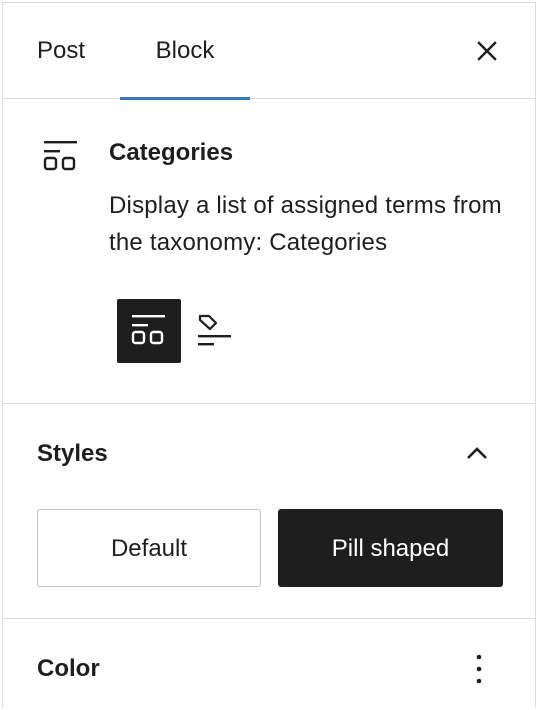  Describe the element at coordinates (149, 548) in the screenshot. I see `style-default-button: Default` at that location.